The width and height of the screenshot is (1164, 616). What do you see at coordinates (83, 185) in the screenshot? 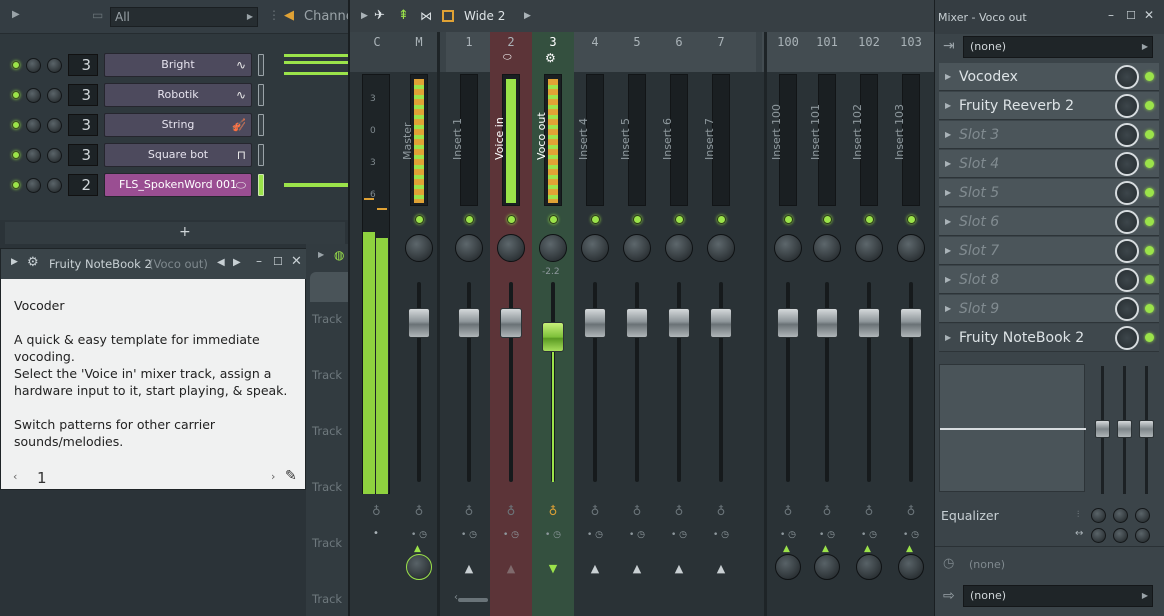
I see `channel-mixer-track: 2` at bounding box center [83, 185].